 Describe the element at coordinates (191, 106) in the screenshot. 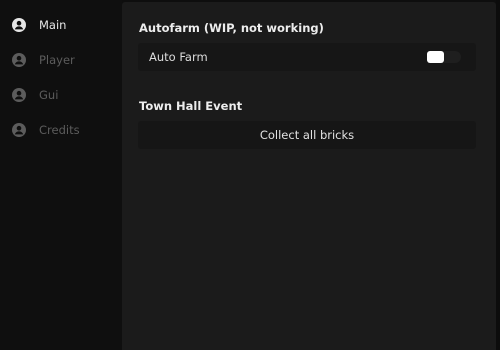

I see `section-title-town-hall: Town Hall Event` at that location.